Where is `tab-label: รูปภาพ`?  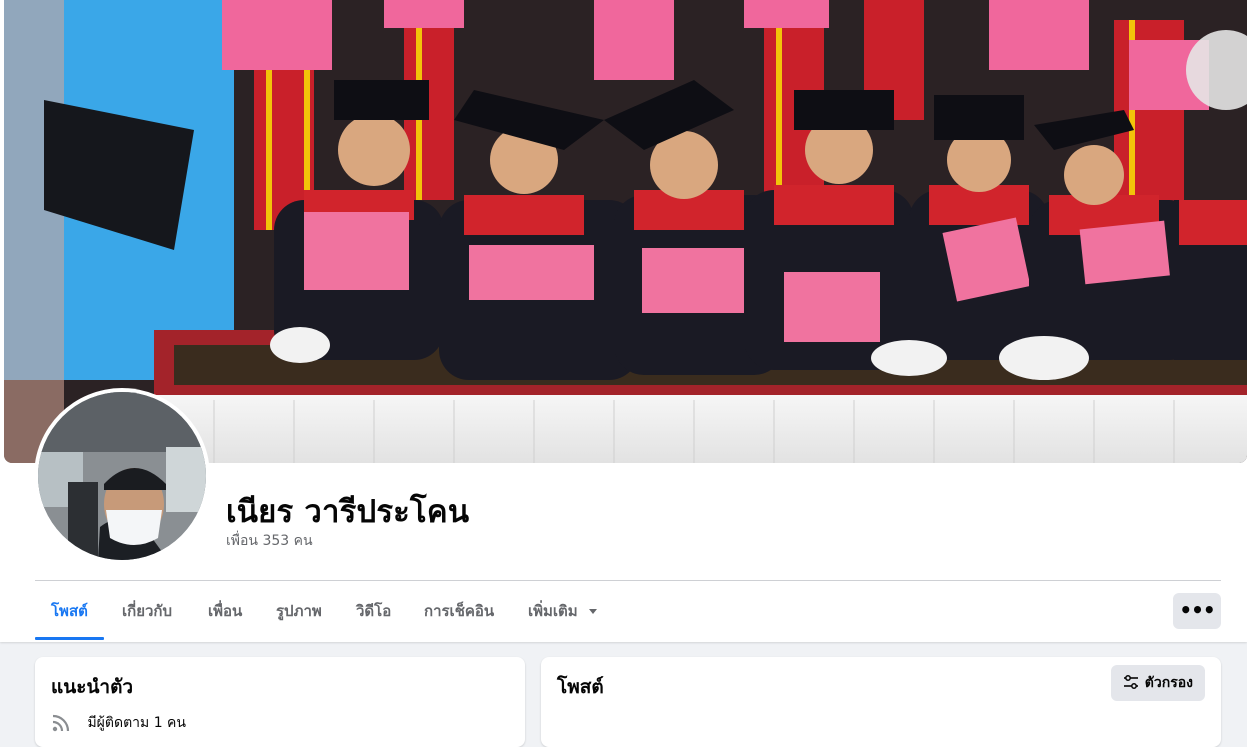
tab-label: รูปภาพ is located at coordinates (299, 611).